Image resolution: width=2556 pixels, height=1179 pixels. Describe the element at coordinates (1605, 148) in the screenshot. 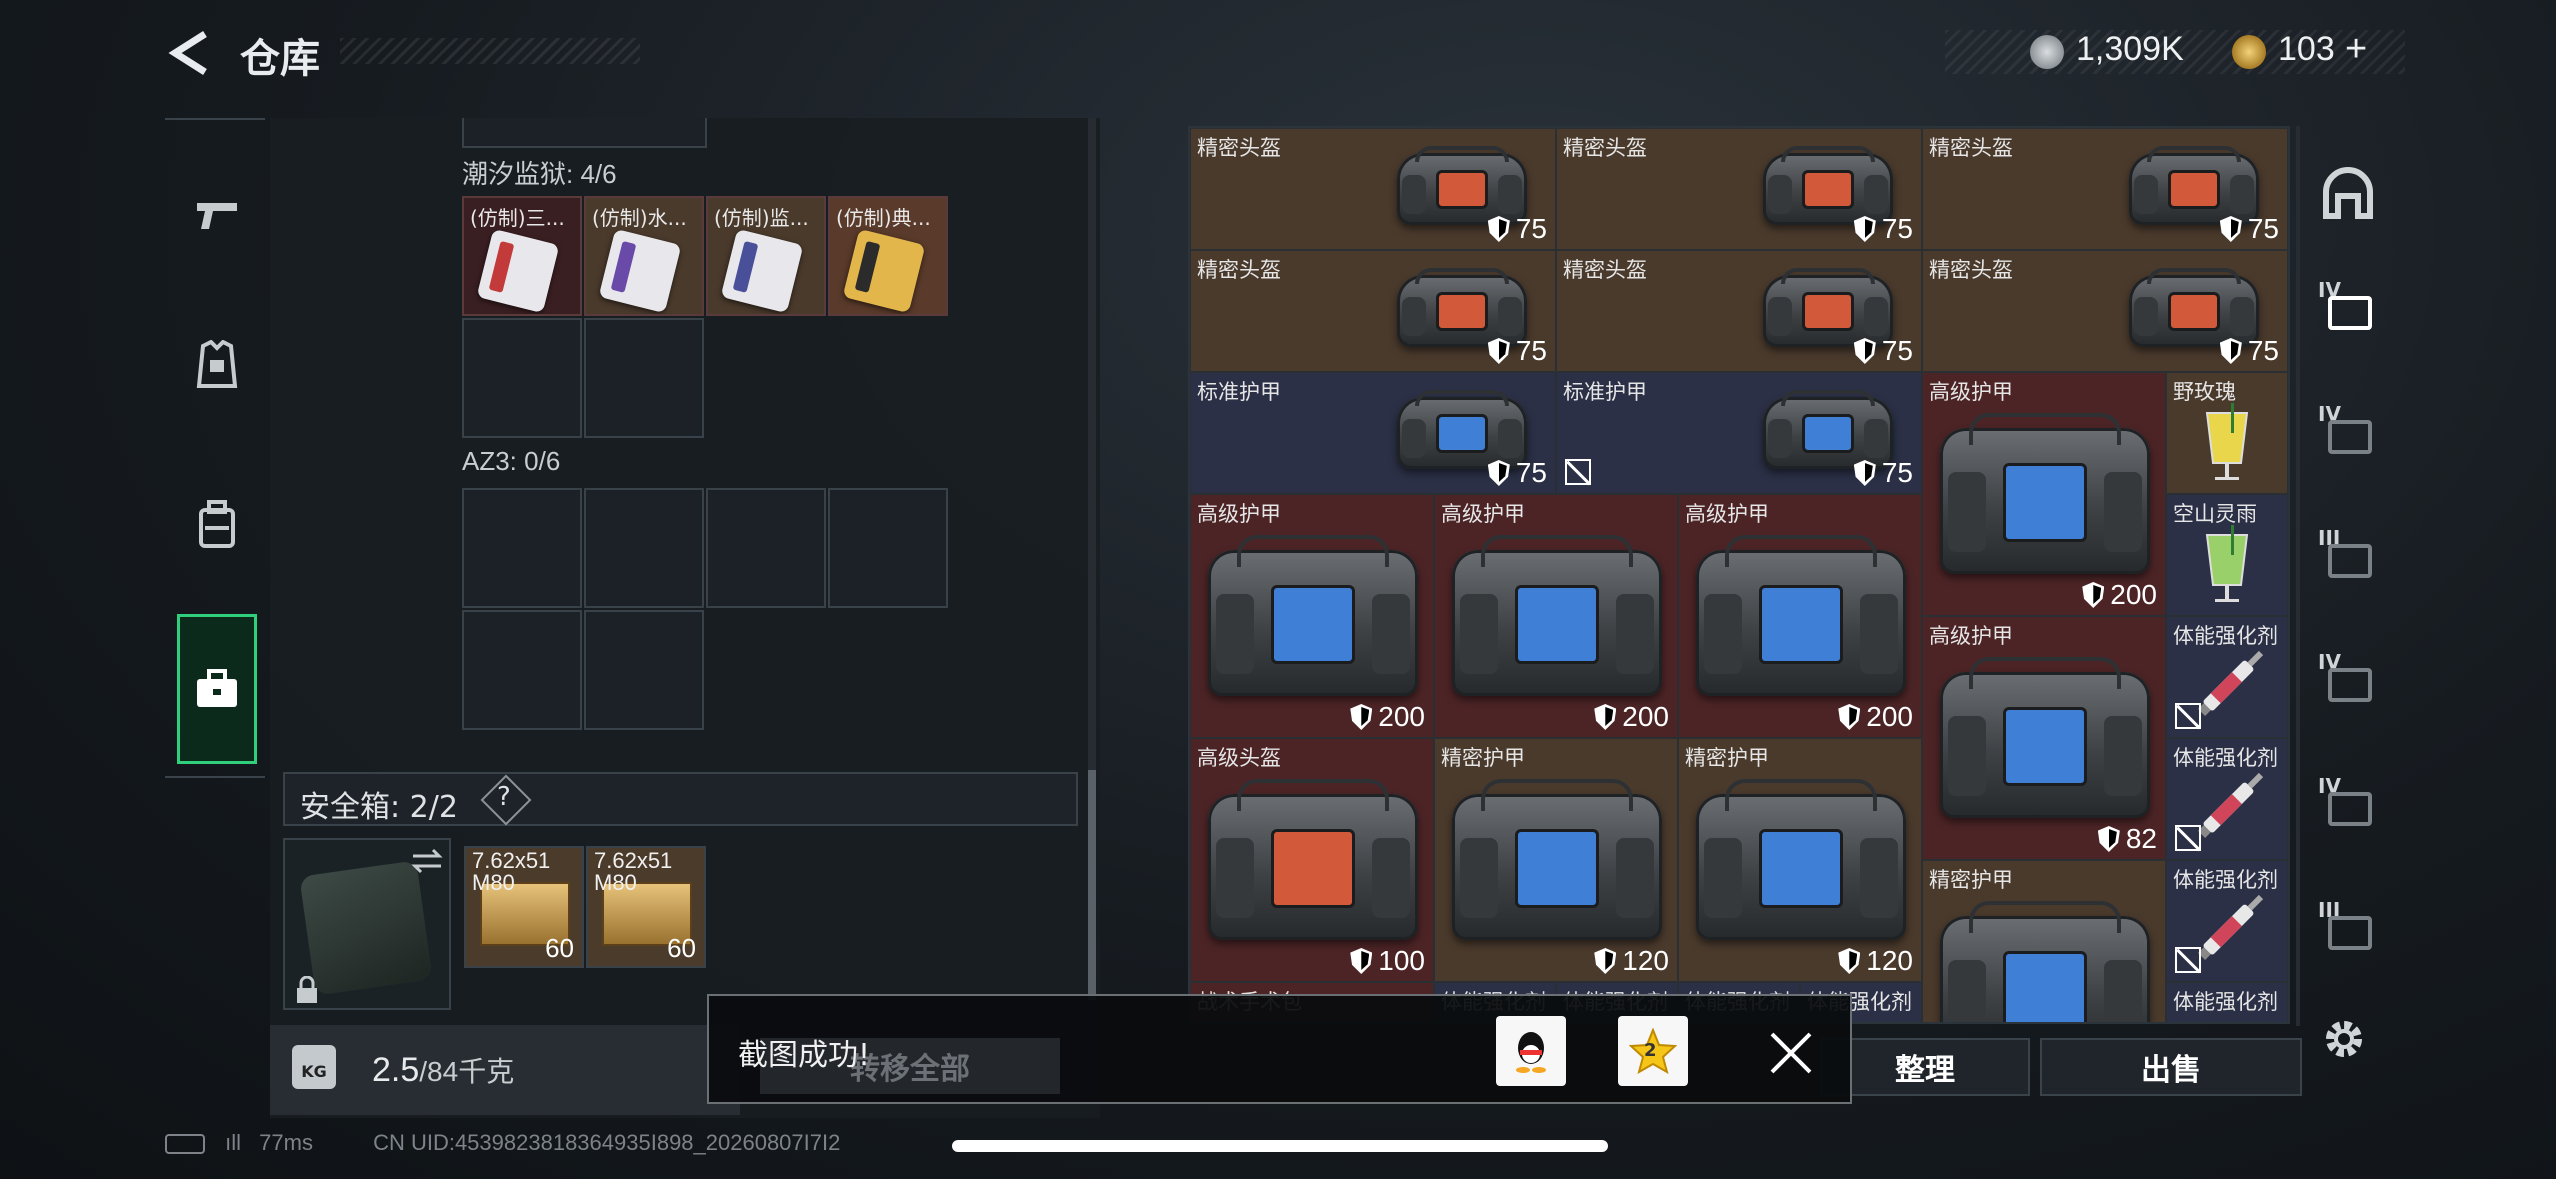

I see `item-name: 精密头盔` at that location.